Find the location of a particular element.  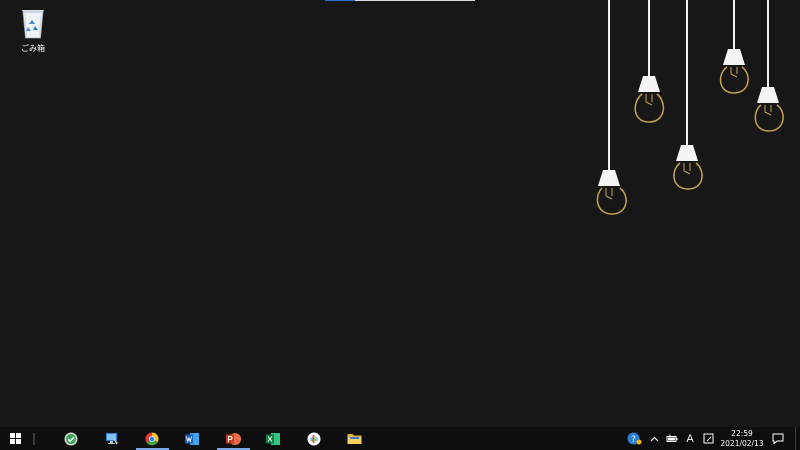

battery-icon is located at coordinates (671, 438).